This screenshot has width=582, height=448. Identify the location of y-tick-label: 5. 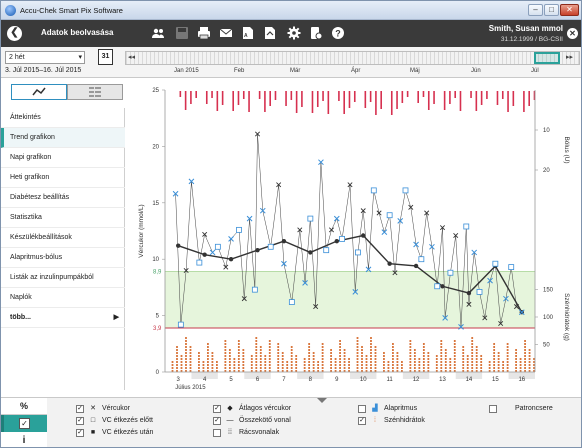
(158, 317).